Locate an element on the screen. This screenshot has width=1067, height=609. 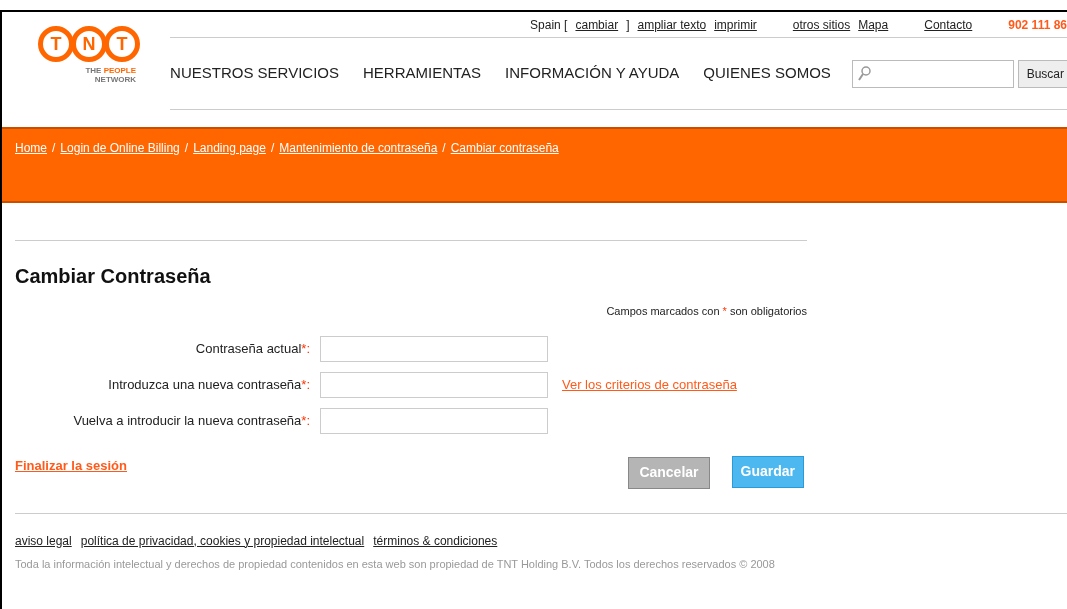
search-button: Buscar is located at coordinates (1042, 73).